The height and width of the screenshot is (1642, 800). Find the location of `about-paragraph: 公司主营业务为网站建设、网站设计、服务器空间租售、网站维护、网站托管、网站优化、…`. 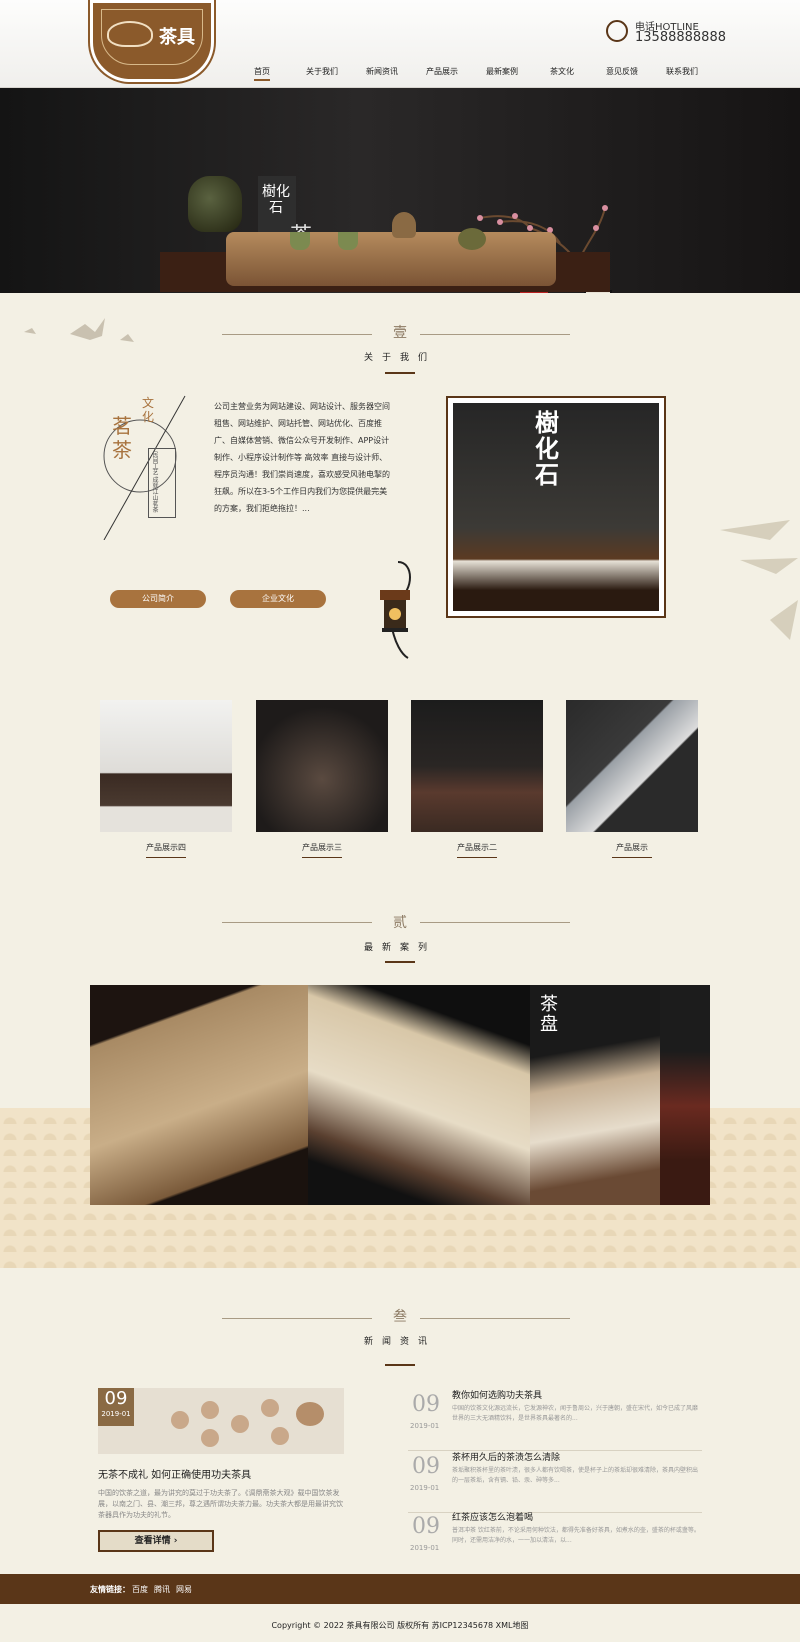

about-paragraph: 公司主营业务为网站建设、网站设计、服务器空间租售、网站维护、网站托管、网站优化、… is located at coordinates (302, 457).